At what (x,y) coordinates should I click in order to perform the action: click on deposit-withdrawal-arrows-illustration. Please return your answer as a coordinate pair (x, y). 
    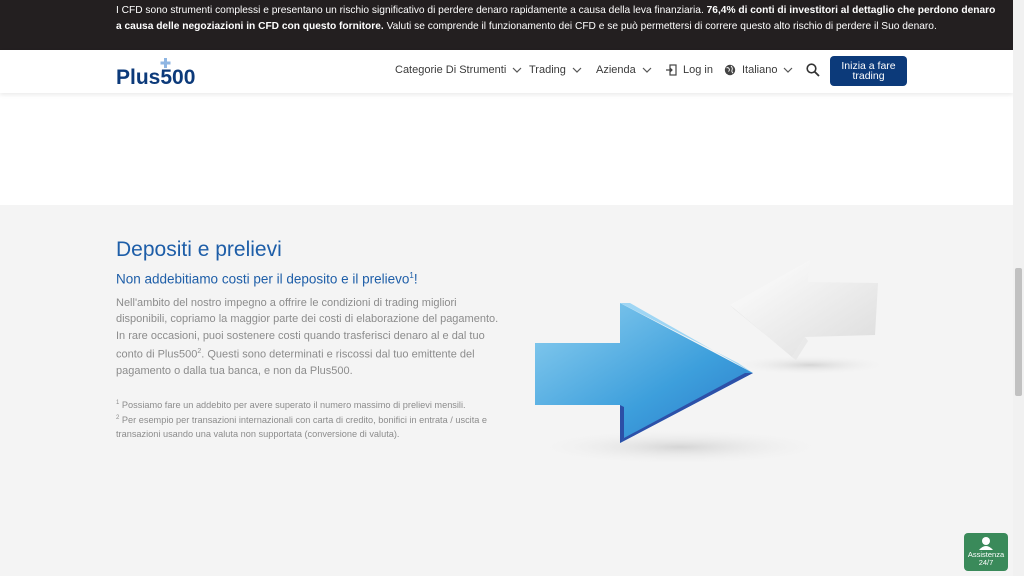
    Looking at the image, I should click on (710, 362).